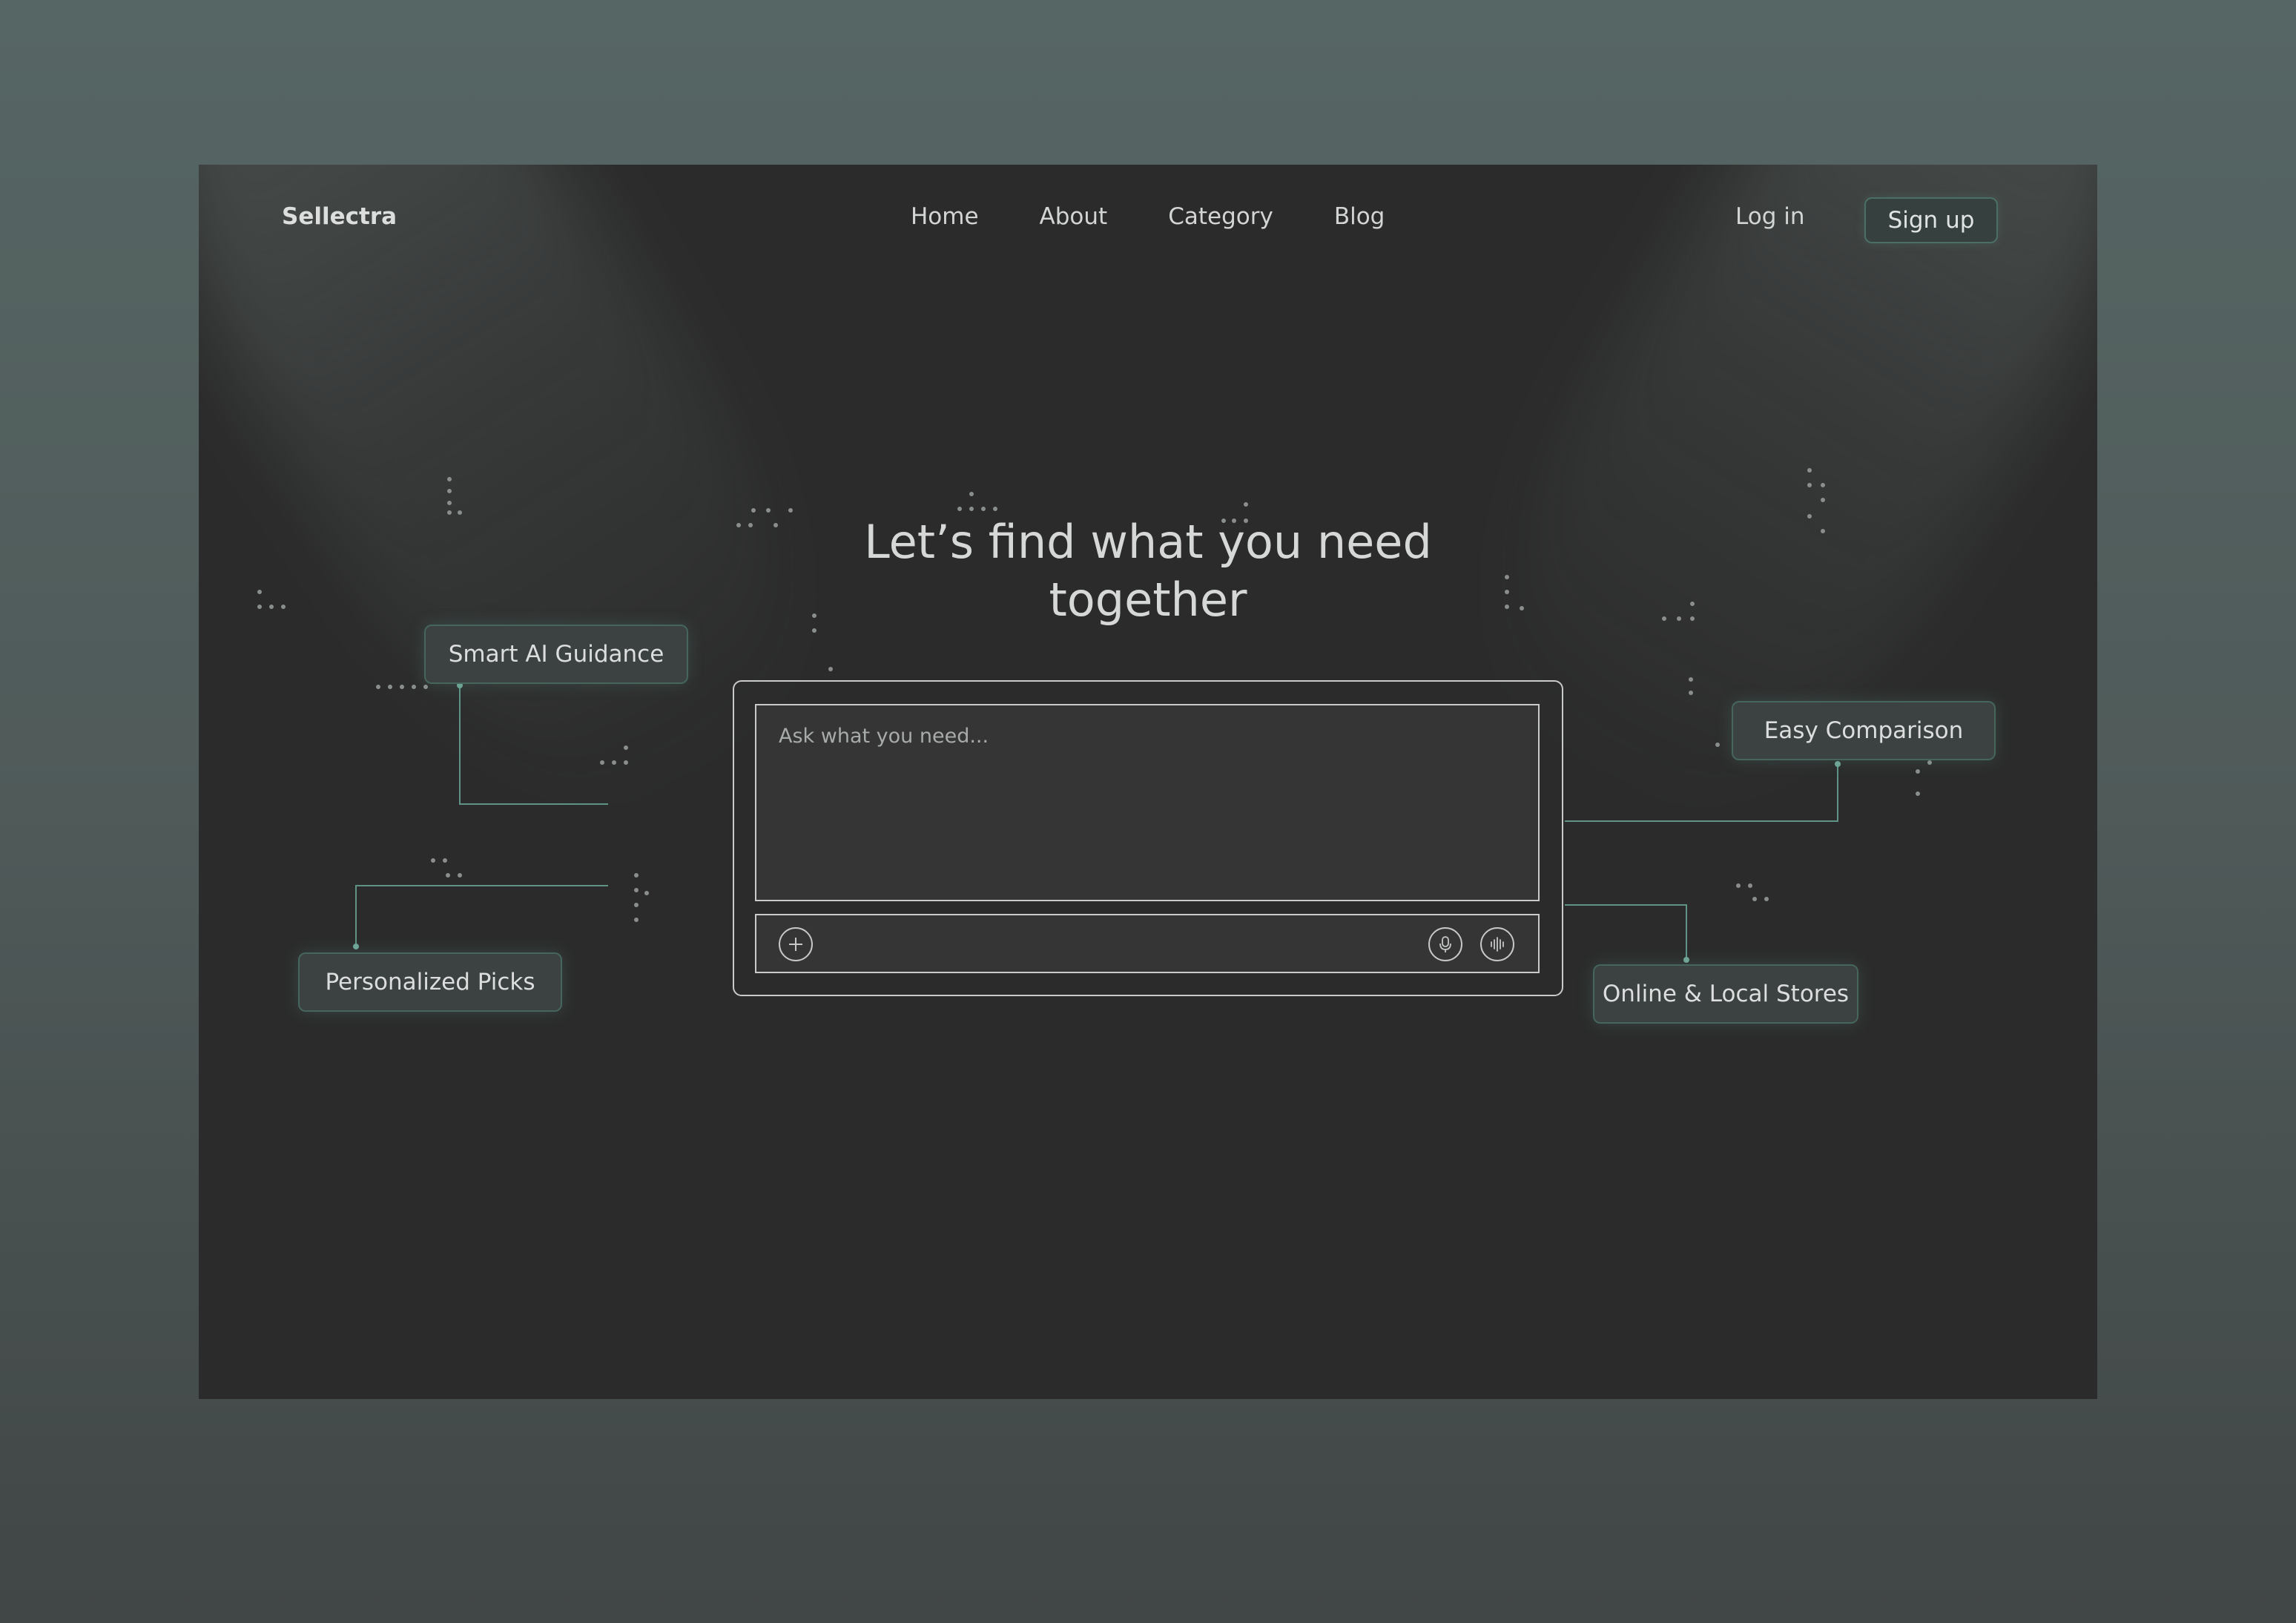 This screenshot has height=1623, width=2296. I want to click on feature-online-local-stores: Online & Local Stores, so click(1726, 994).